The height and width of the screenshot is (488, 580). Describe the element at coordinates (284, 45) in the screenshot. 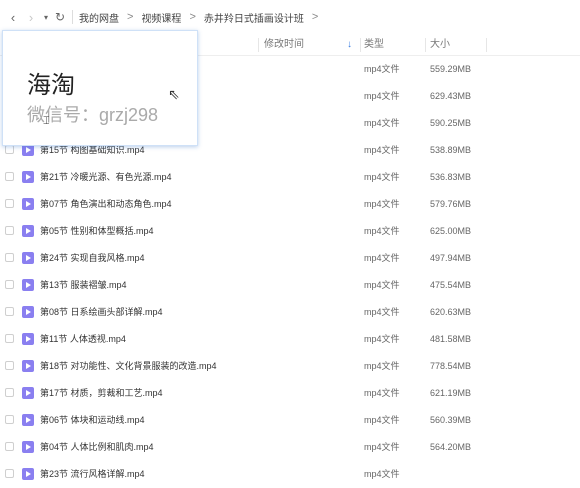

I see `column-modified-time: 修改时间` at that location.